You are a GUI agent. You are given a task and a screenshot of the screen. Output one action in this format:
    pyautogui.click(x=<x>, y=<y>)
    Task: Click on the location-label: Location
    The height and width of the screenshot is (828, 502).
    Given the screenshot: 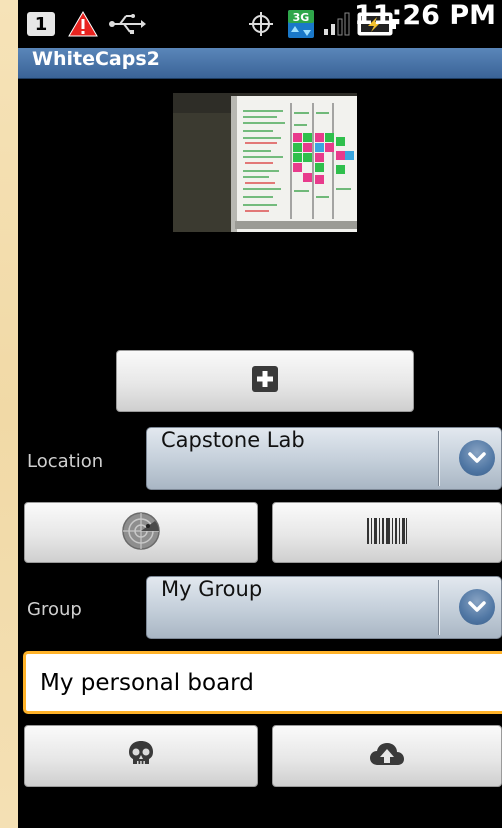 What is the action you would take?
    pyautogui.click(x=65, y=461)
    